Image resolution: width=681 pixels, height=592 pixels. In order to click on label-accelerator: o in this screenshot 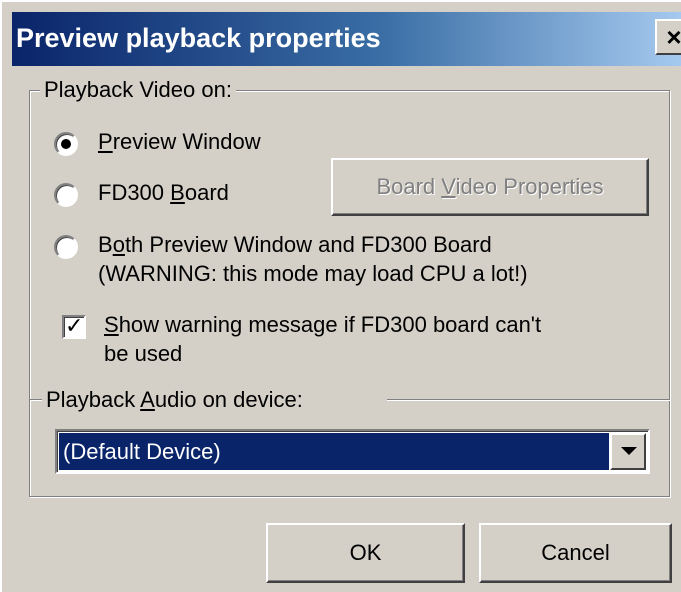, I will do `click(118, 244)`.